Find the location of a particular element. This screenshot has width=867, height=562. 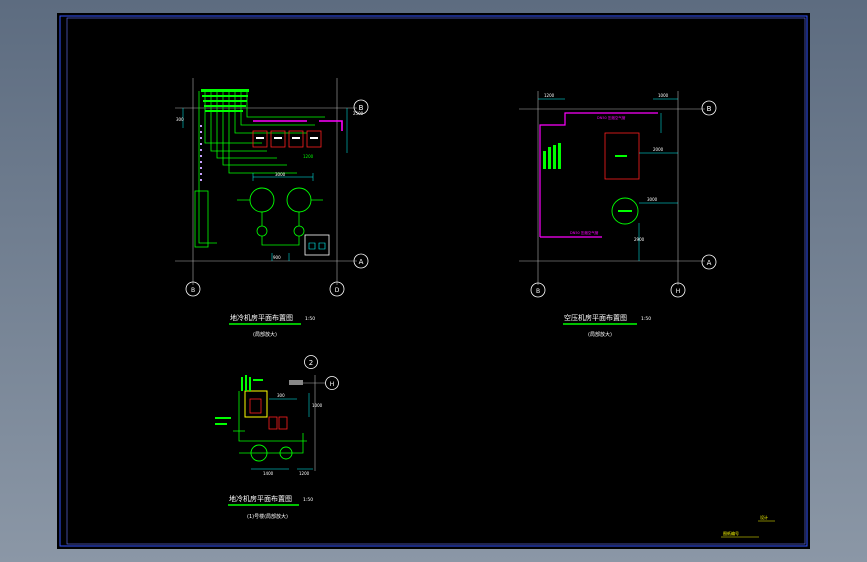

plan1-annotation-cluster is located at coordinates (225, 100).